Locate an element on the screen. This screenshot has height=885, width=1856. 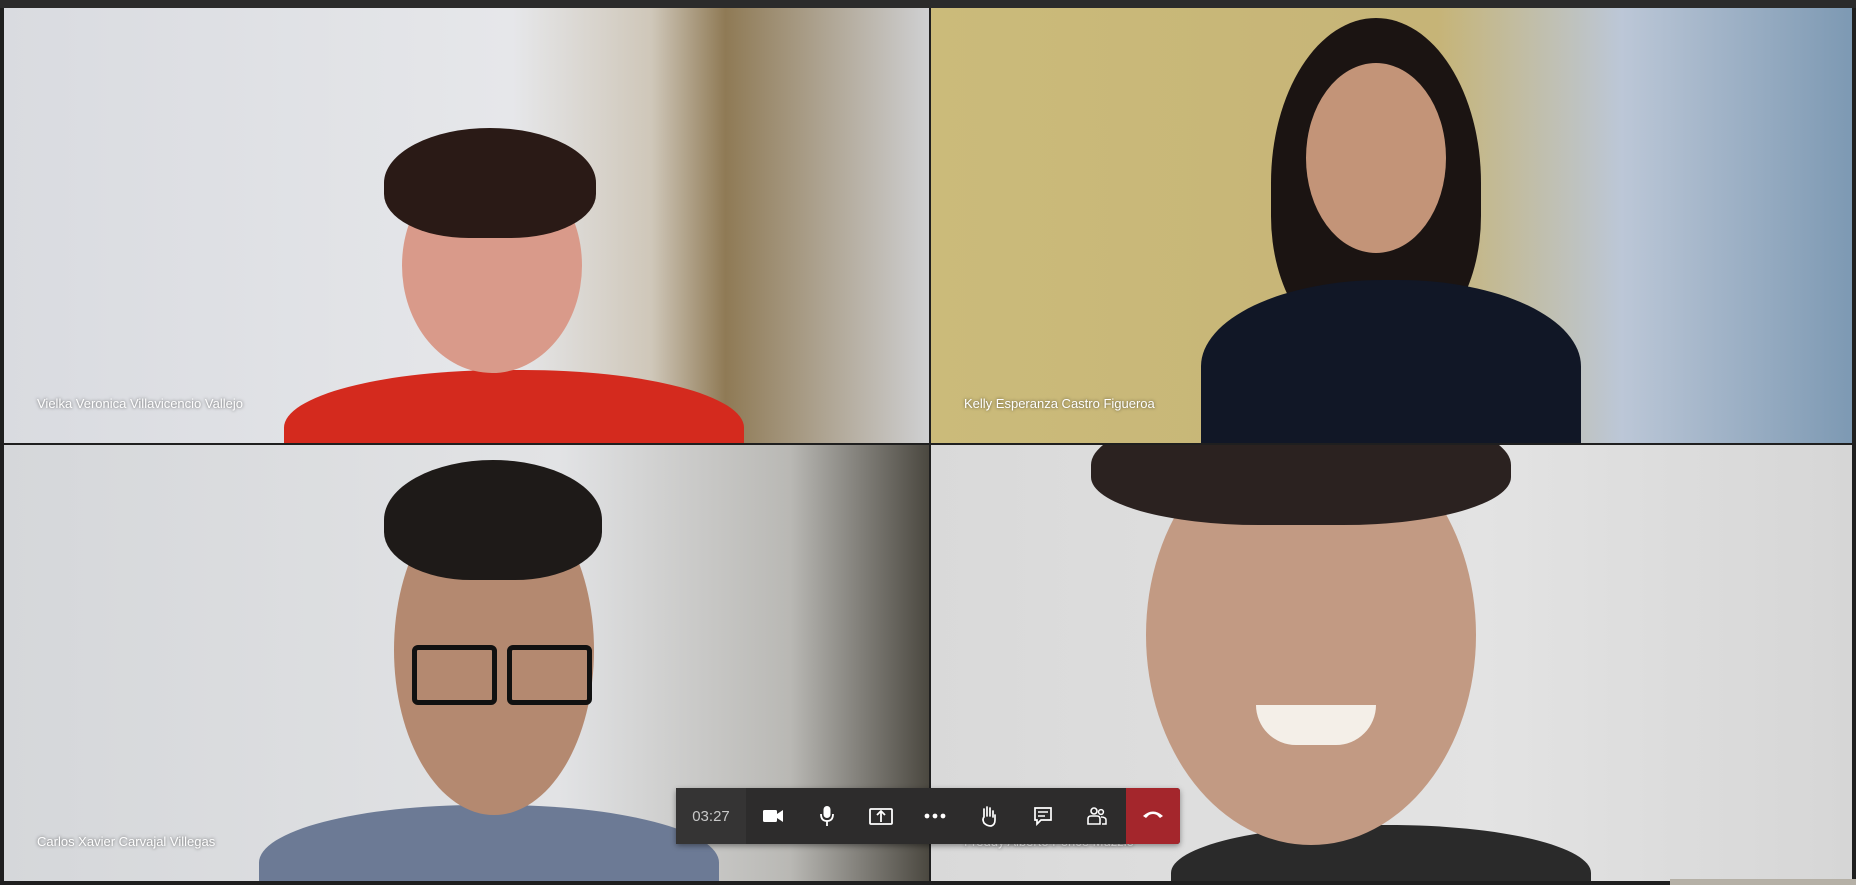
camera-toggle-button is located at coordinates (773, 816).